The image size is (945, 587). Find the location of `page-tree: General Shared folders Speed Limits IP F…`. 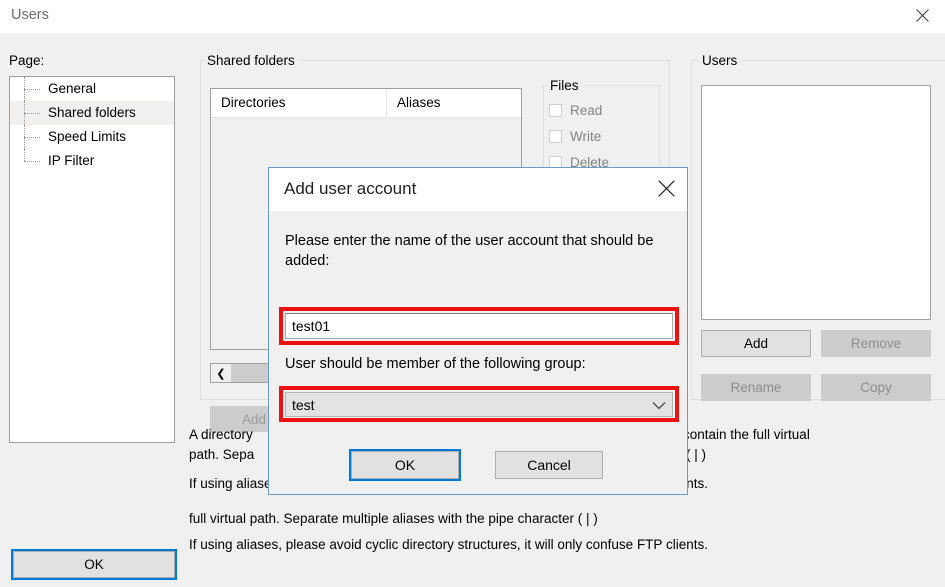

page-tree: General Shared folders Speed Limits IP F… is located at coordinates (92, 259).